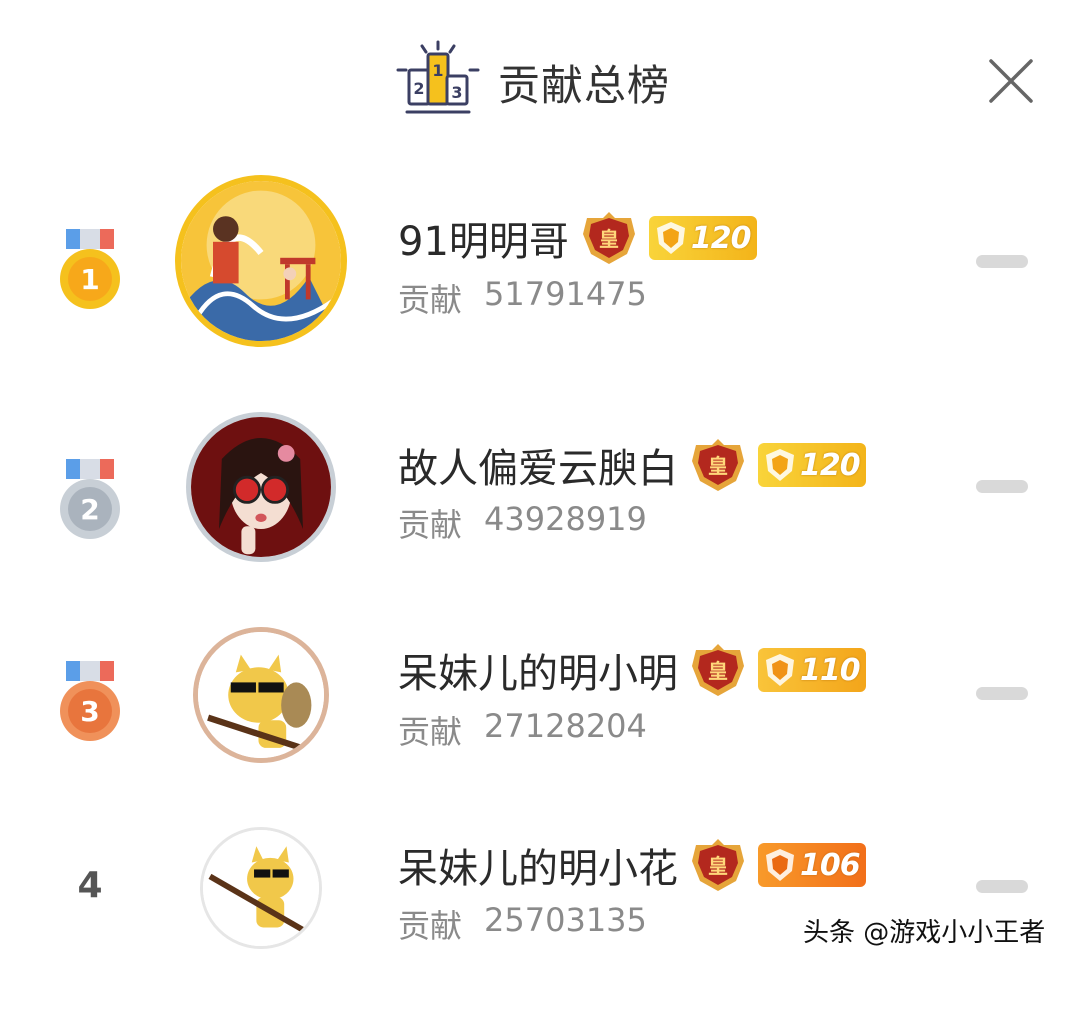  I want to click on level-badge: 110, so click(812, 670).